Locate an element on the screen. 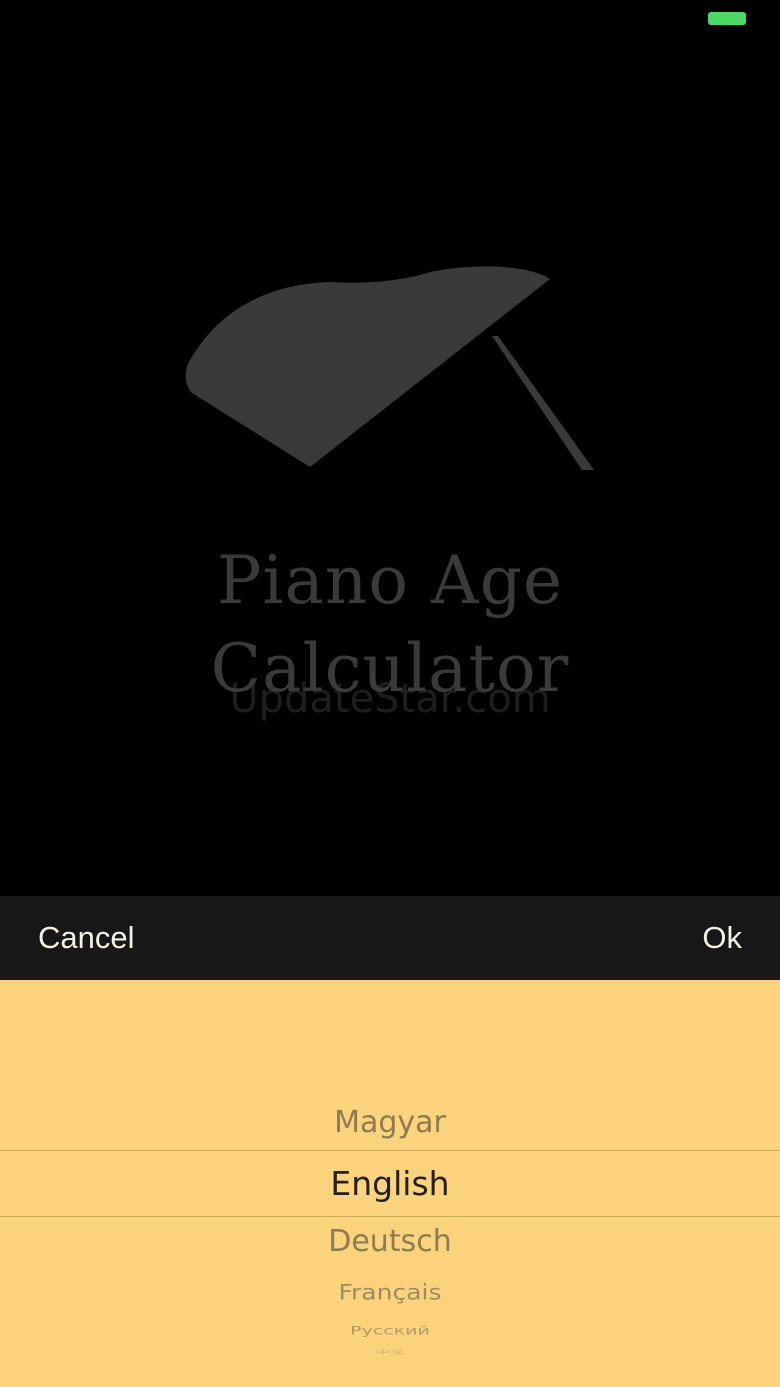 Image resolution: width=780 pixels, height=1387 pixels. selection-indicator-top is located at coordinates (390, 1150).